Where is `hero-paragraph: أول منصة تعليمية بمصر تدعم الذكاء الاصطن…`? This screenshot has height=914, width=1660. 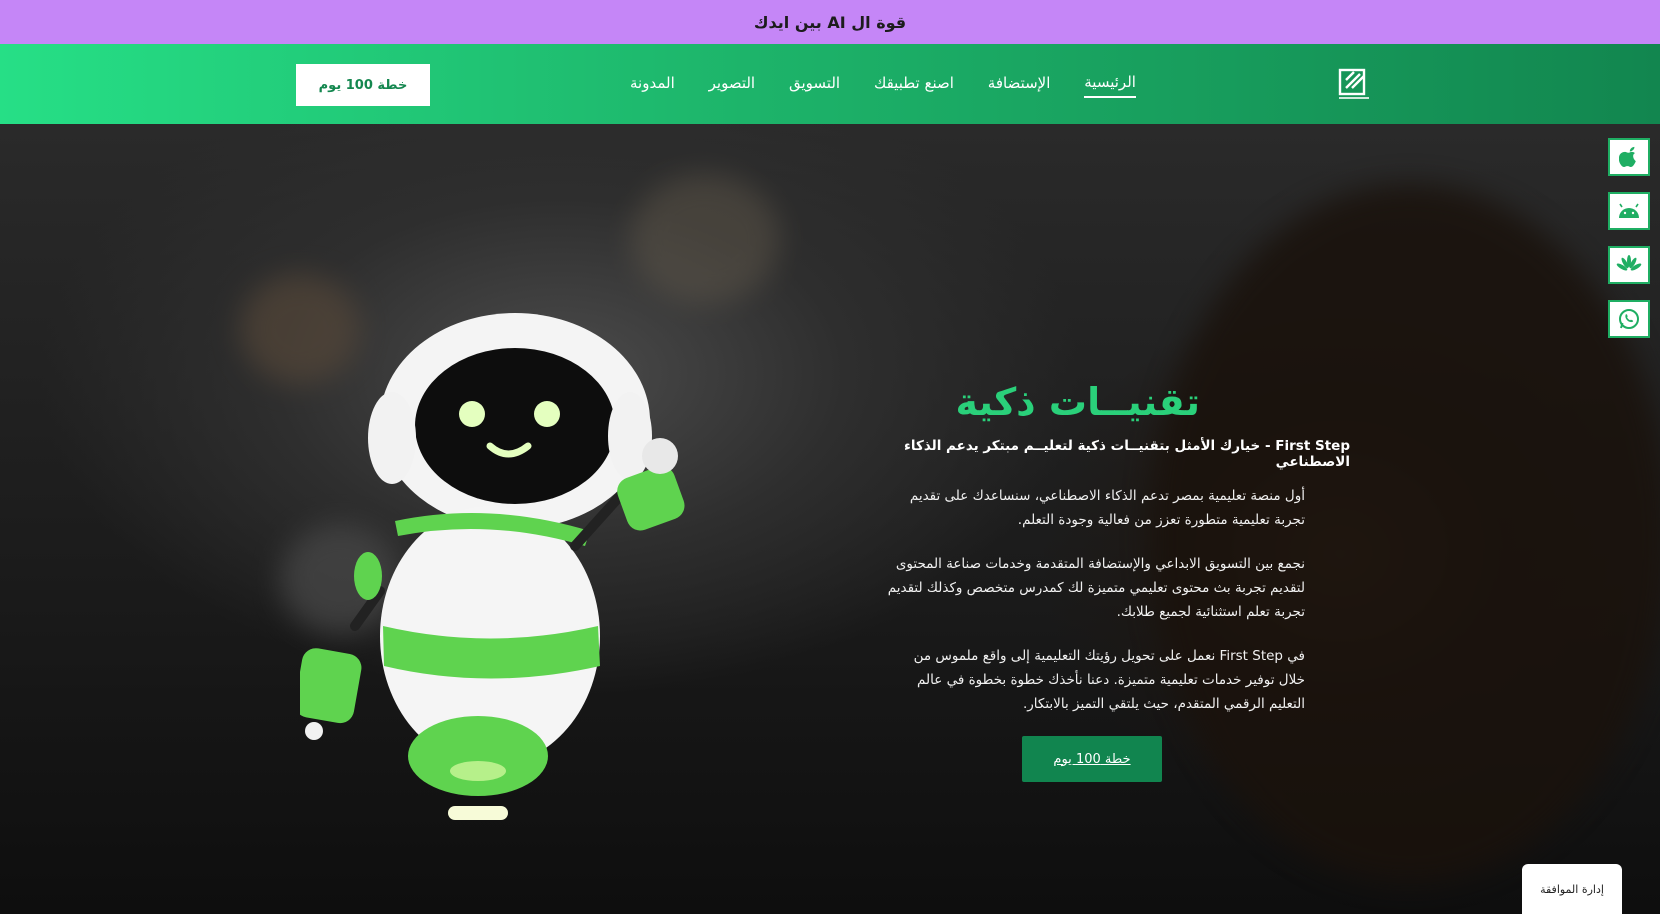
hero-paragraph: أول منصة تعليمية بمصر تدعم الذكاء الاصطن… is located at coordinates (1107, 508).